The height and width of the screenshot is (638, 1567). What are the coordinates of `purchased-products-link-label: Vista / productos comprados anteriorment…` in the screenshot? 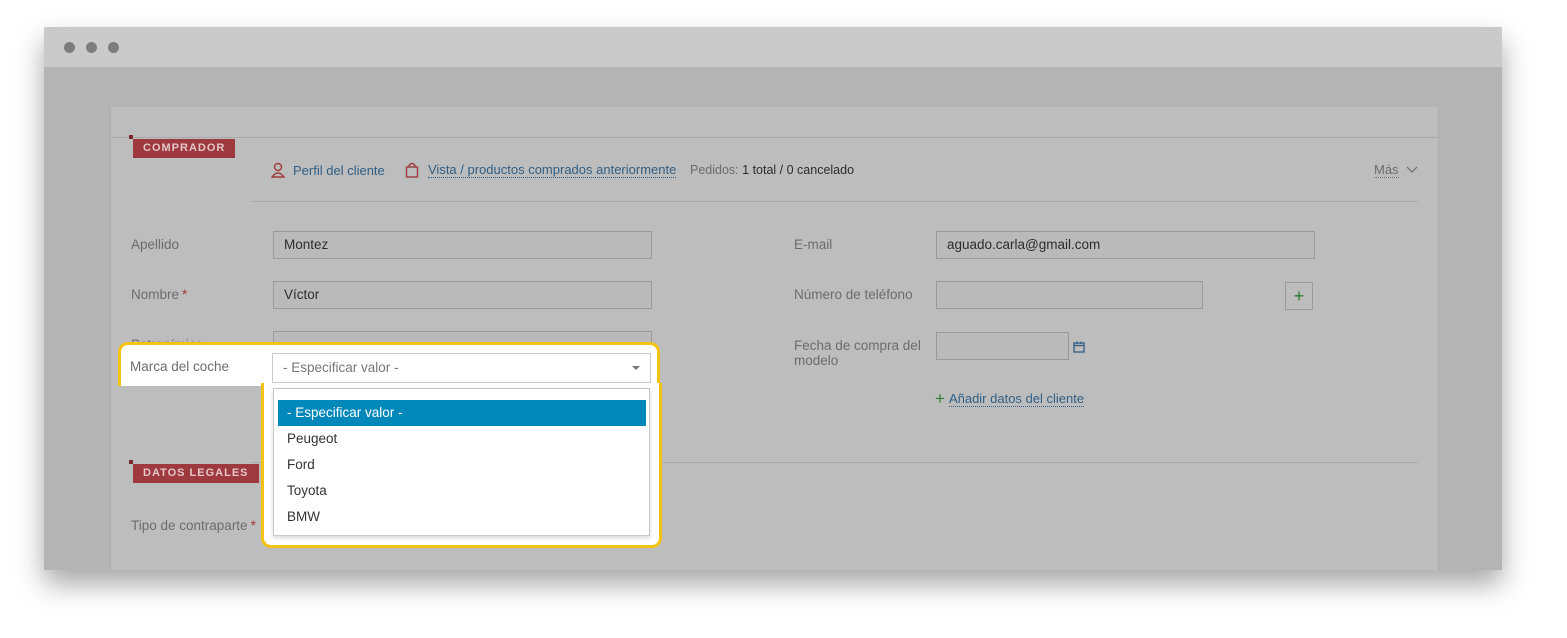 It's located at (552, 170).